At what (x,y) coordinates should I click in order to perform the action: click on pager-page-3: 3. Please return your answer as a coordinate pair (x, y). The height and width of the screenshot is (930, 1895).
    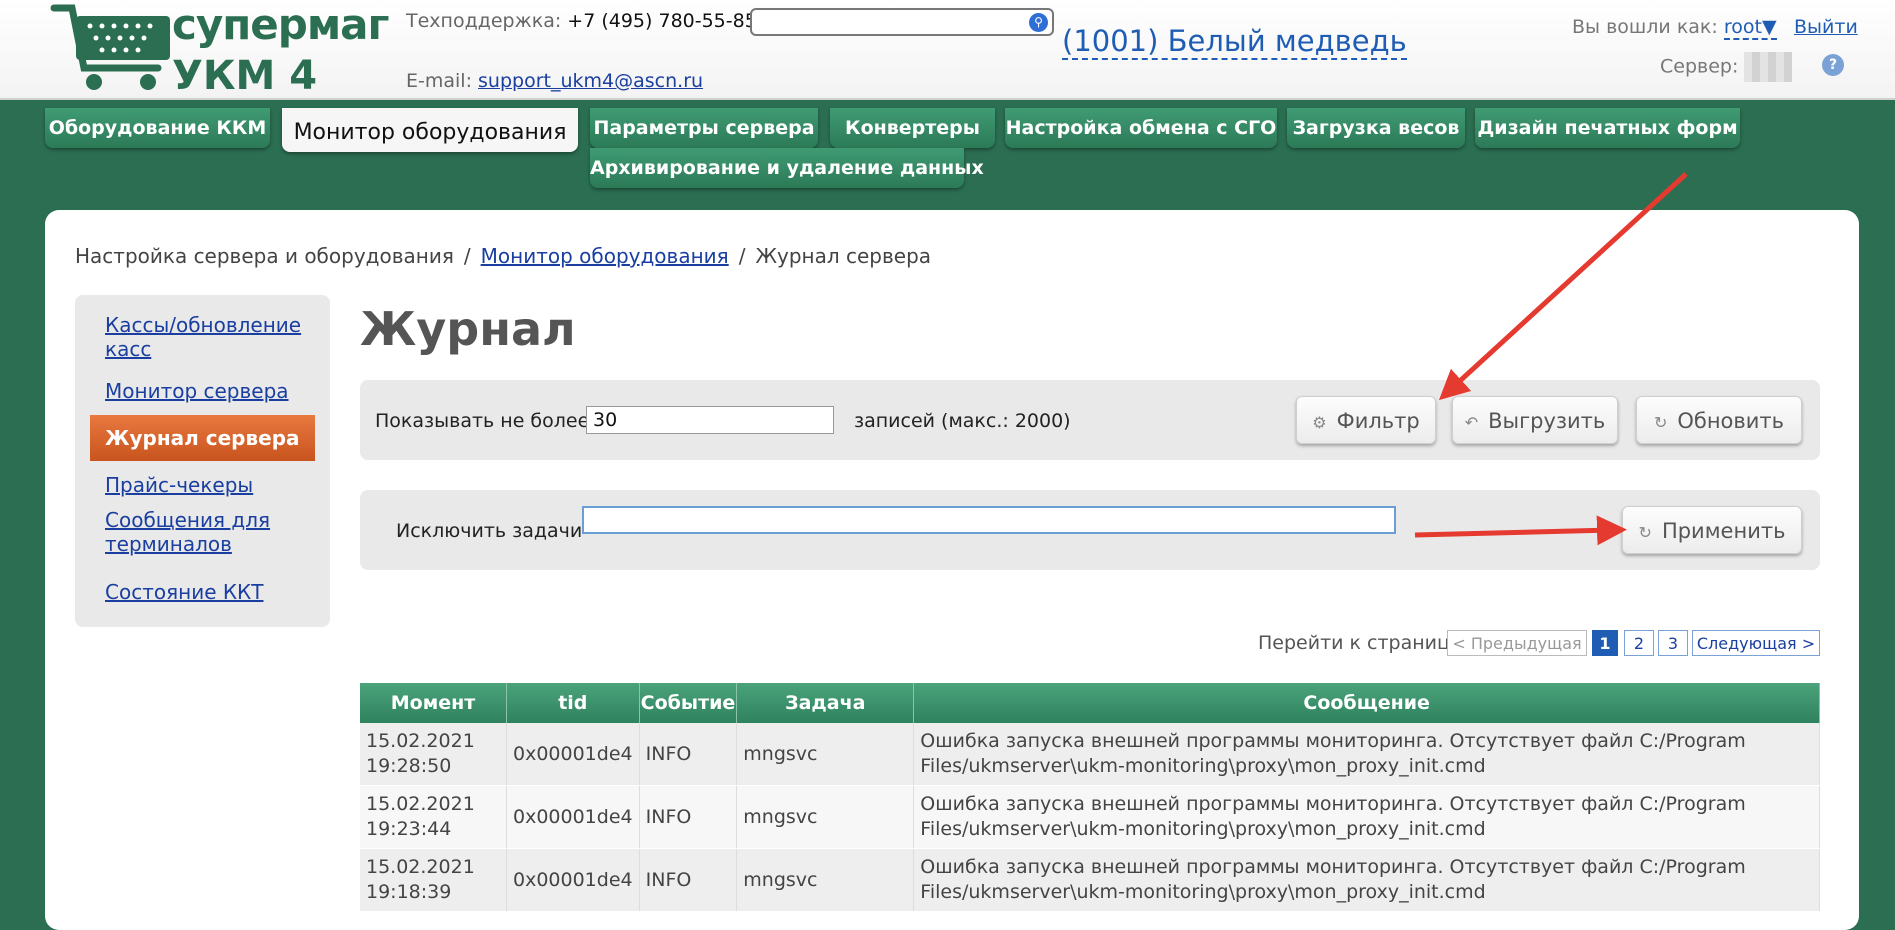
    Looking at the image, I should click on (1673, 643).